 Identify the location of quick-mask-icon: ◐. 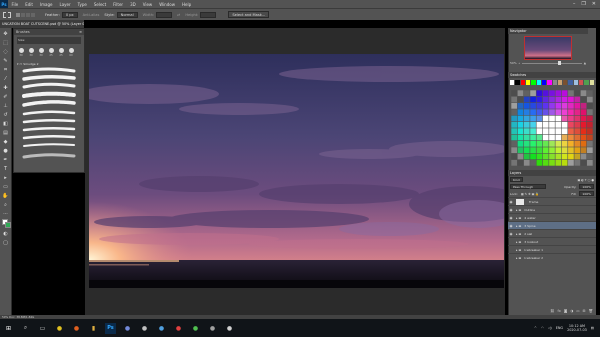
(6, 234).